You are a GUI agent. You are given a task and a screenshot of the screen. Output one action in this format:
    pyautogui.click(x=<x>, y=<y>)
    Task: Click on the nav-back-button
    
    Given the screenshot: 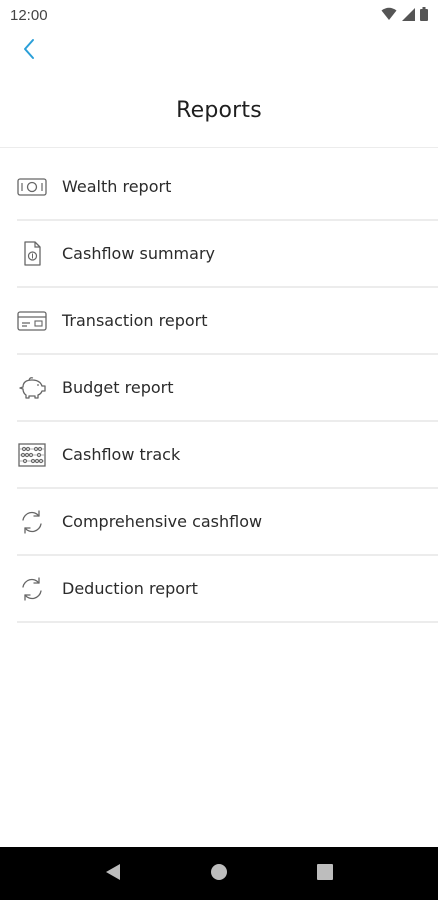 What is the action you would take?
    pyautogui.click(x=113, y=874)
    